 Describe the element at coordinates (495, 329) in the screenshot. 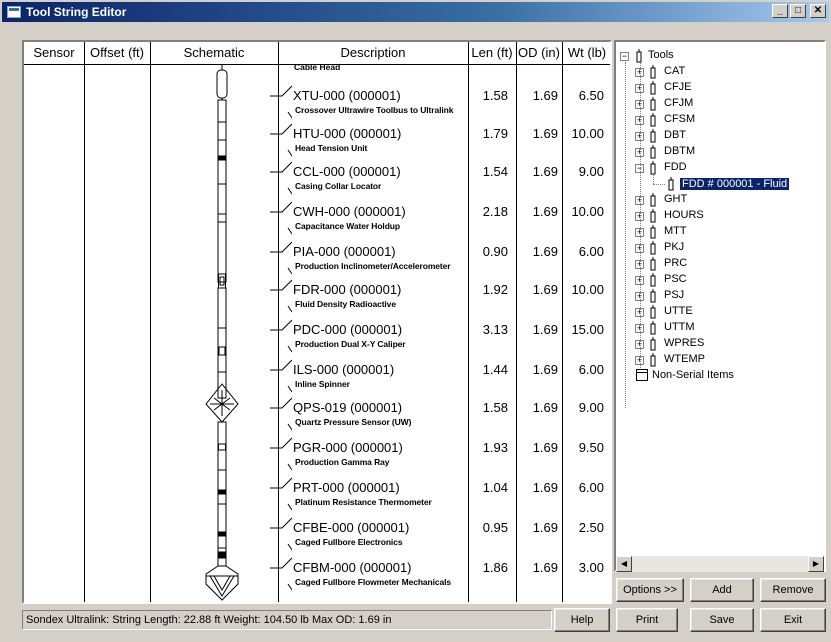

I see `tool-length: 3.13` at that location.